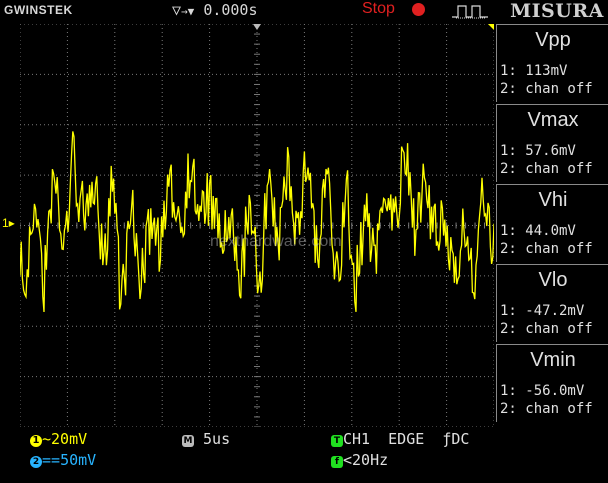 Image resolution: width=608 pixels, height=483 pixels. Describe the element at coordinates (337, 441) in the screenshot. I see `trigger-badge-icon: T` at that location.